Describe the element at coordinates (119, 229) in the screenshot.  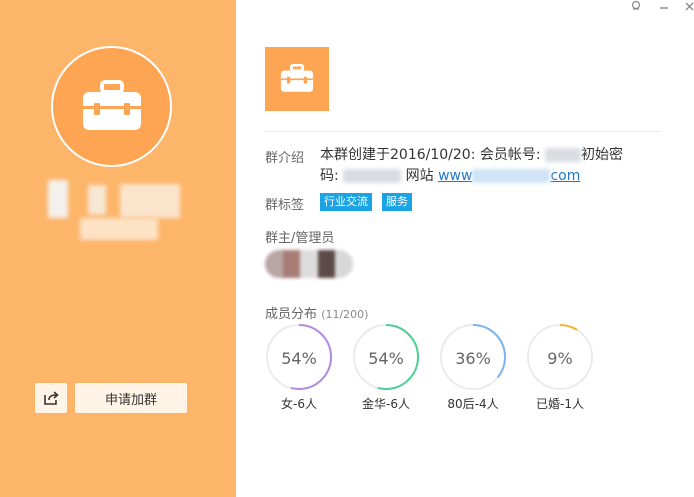
I see `group-id-redacted` at that location.